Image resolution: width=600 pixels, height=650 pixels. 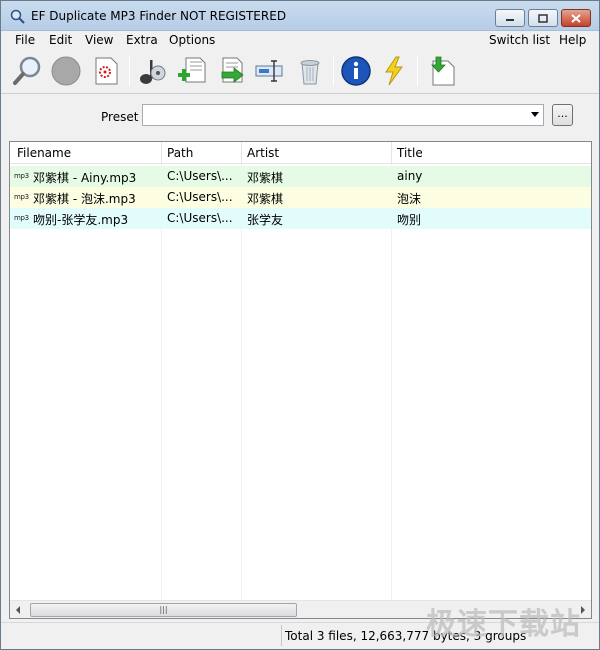 I want to click on scrollbar-thumb: |||, so click(x=163, y=610).